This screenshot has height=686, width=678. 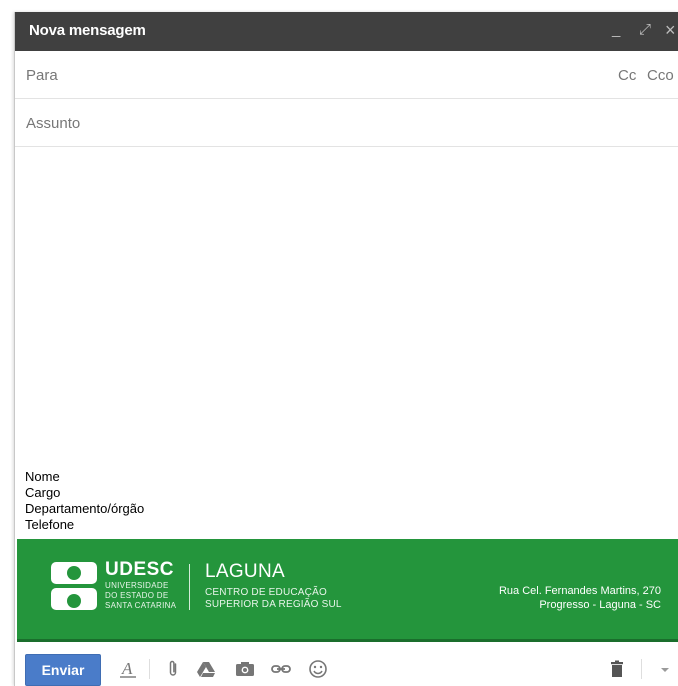 What do you see at coordinates (85, 508) in the screenshot?
I see `signature-department: Departamento/órgão` at bounding box center [85, 508].